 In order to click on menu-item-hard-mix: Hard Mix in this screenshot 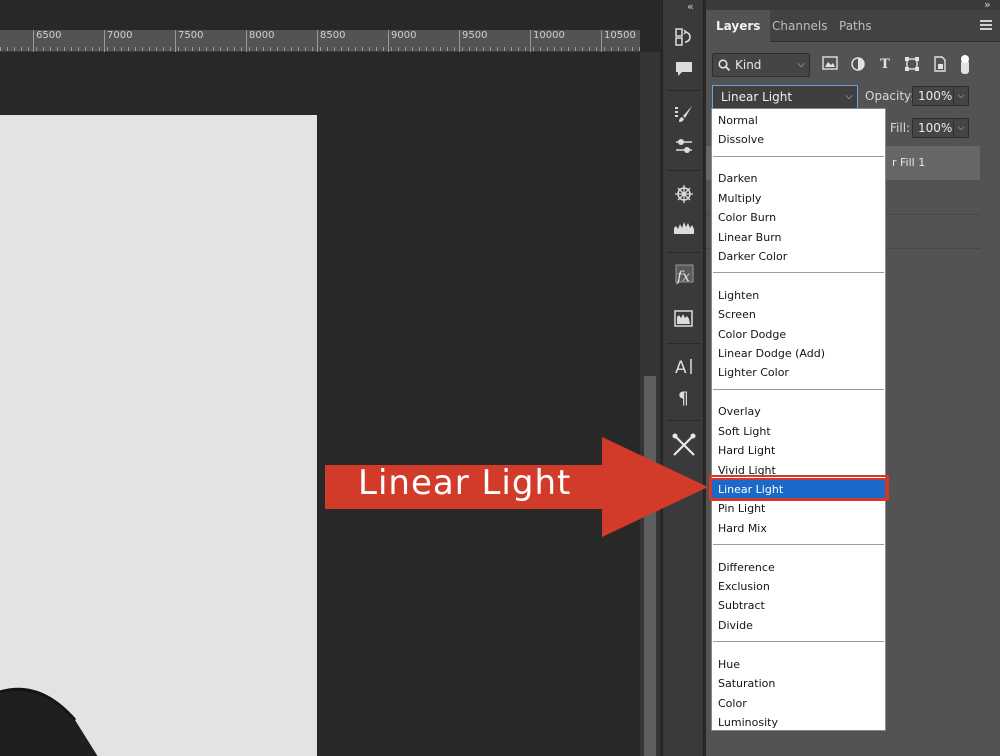, I will do `click(798, 528)`.